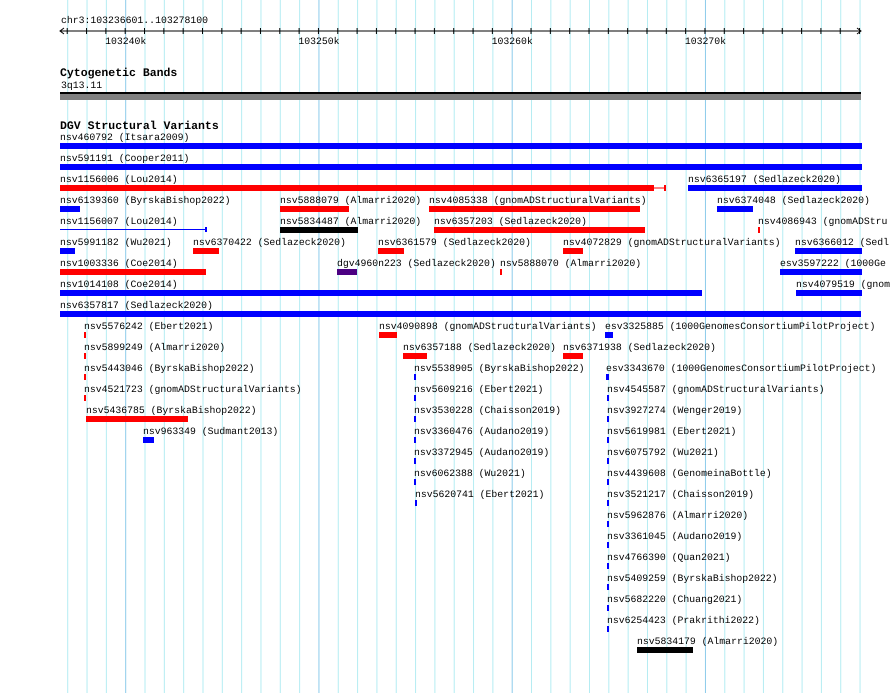 Image resolution: width=890 pixels, height=693 pixels. What do you see at coordinates (149, 327) in the screenshot?
I see `feature-label: nsv5576242 (Ebert2021)` at bounding box center [149, 327].